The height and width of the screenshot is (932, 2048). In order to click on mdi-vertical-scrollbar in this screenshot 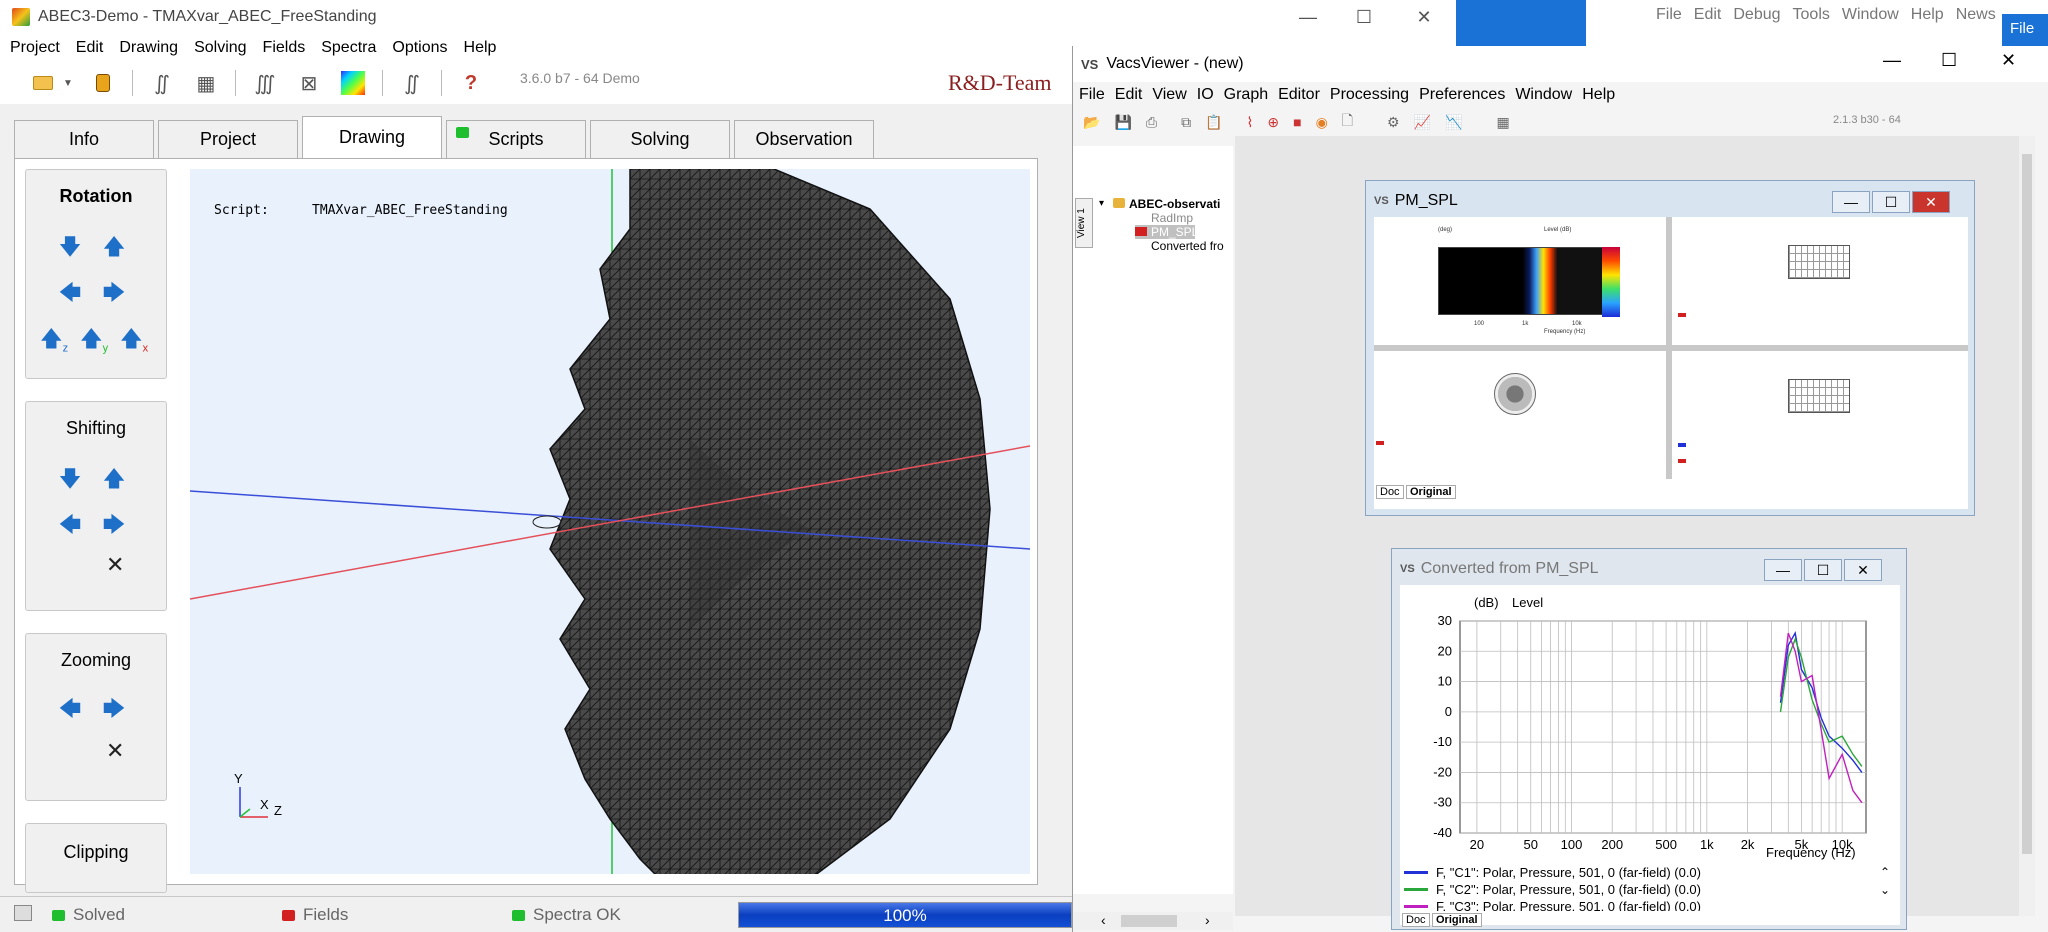, I will do `click(2027, 526)`.